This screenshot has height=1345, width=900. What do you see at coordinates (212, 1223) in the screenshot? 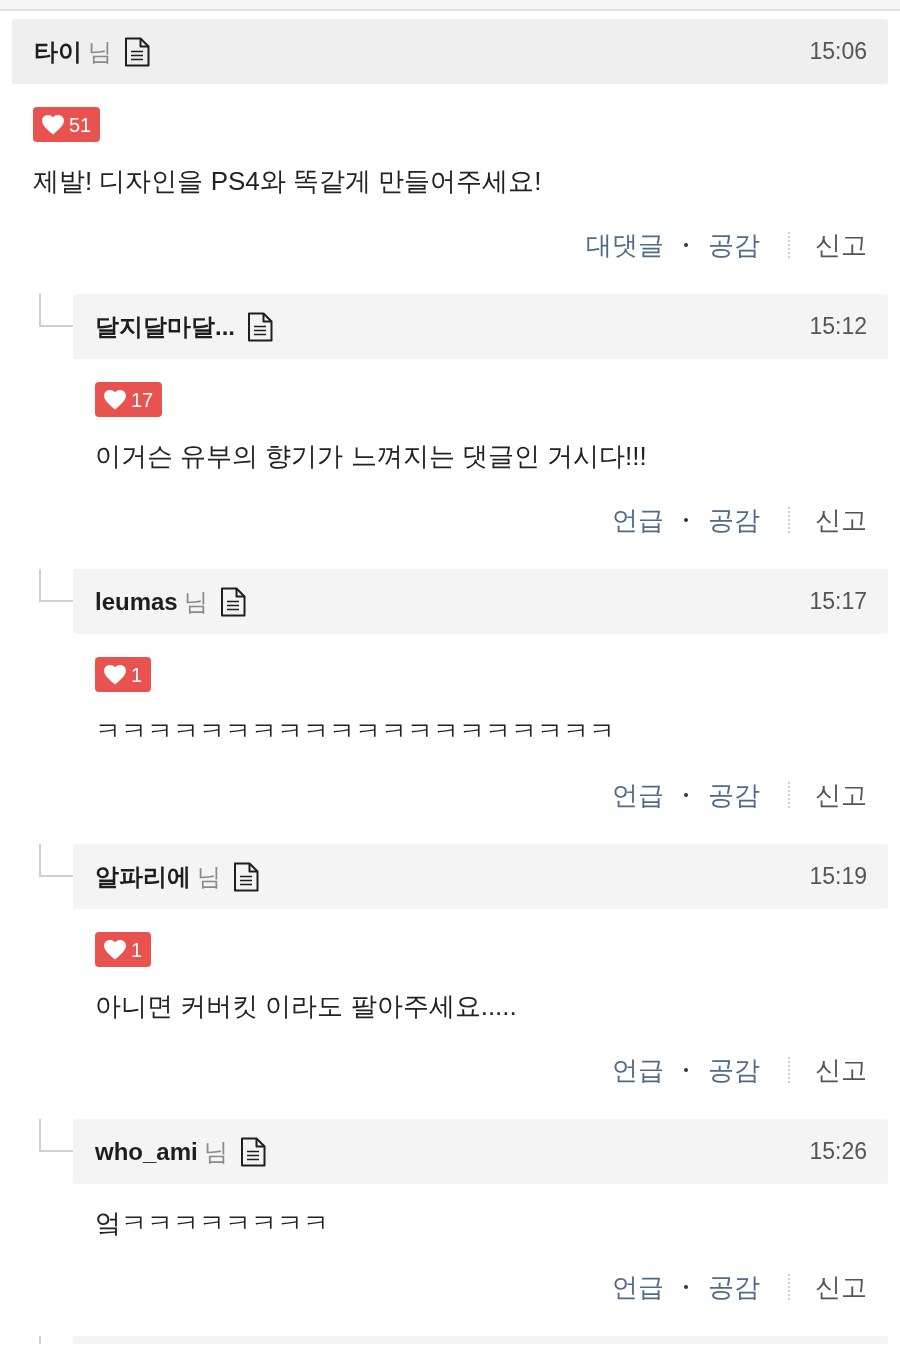
I see `comment-text: 엌ㅋㅋㅋㅋㅋㅋㅋㅋ` at bounding box center [212, 1223].